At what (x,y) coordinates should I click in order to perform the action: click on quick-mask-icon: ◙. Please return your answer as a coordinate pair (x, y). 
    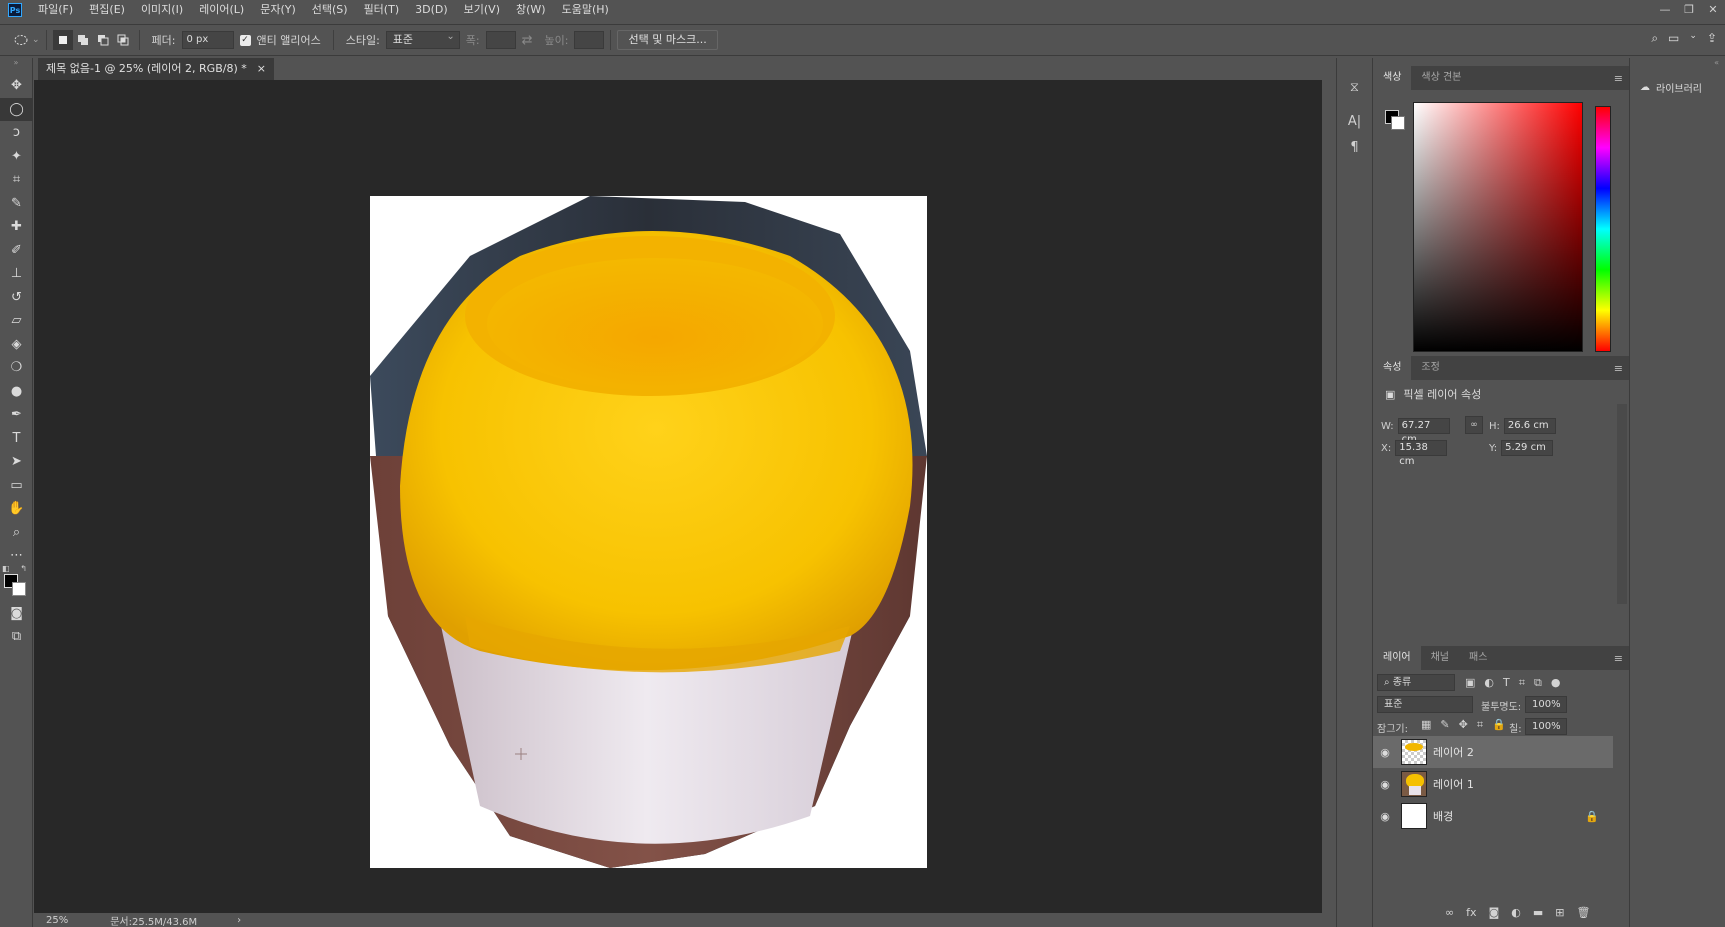
    Looking at the image, I should click on (16, 614).